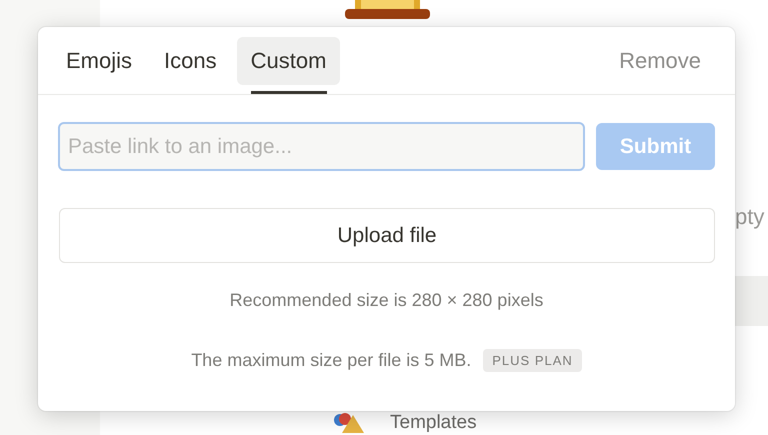  Describe the element at coordinates (387, 235) in the screenshot. I see `upload-file-button: Upload file` at that location.